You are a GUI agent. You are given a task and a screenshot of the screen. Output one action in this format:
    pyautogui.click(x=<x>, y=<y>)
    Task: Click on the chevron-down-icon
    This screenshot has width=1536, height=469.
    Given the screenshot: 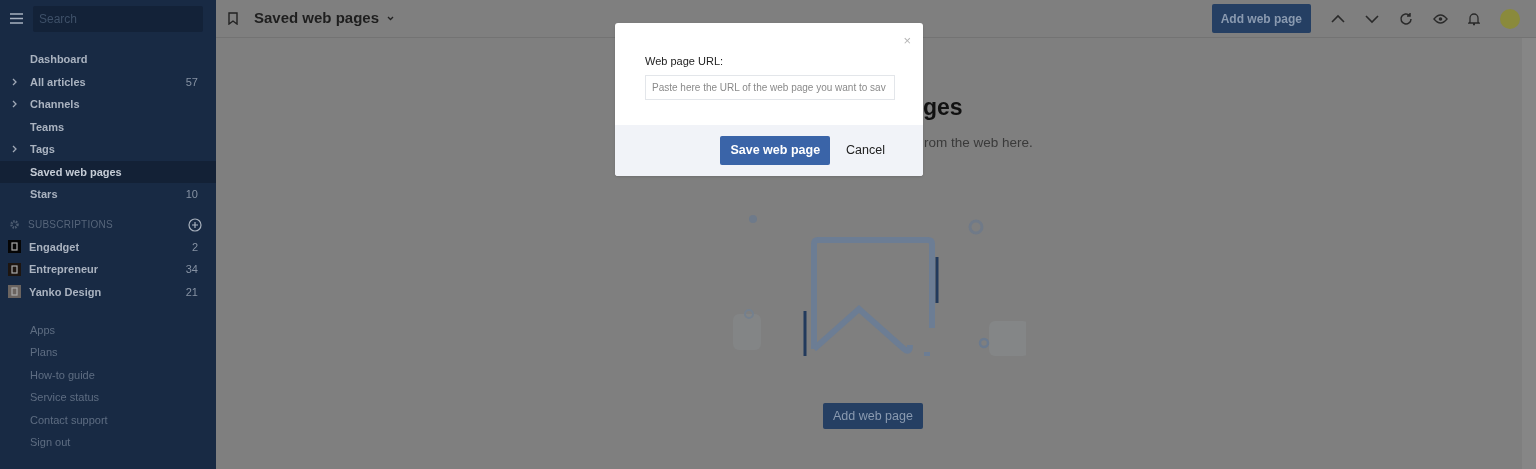 What is the action you would take?
    pyautogui.click(x=1372, y=18)
    